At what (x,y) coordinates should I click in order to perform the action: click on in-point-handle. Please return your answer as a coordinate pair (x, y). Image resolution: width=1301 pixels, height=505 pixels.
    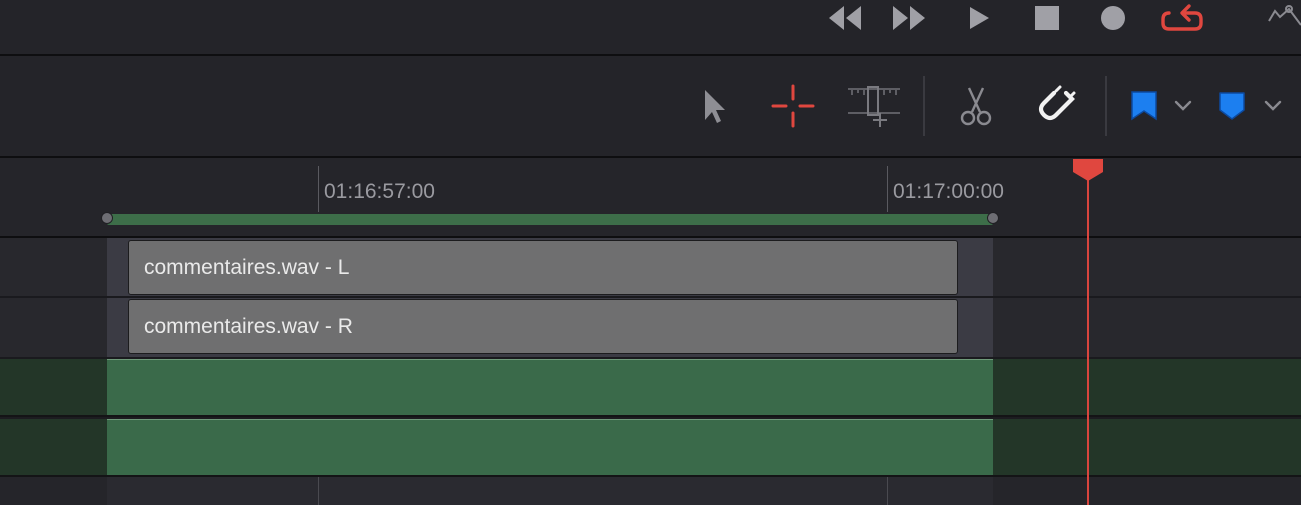
    Looking at the image, I should click on (107, 218).